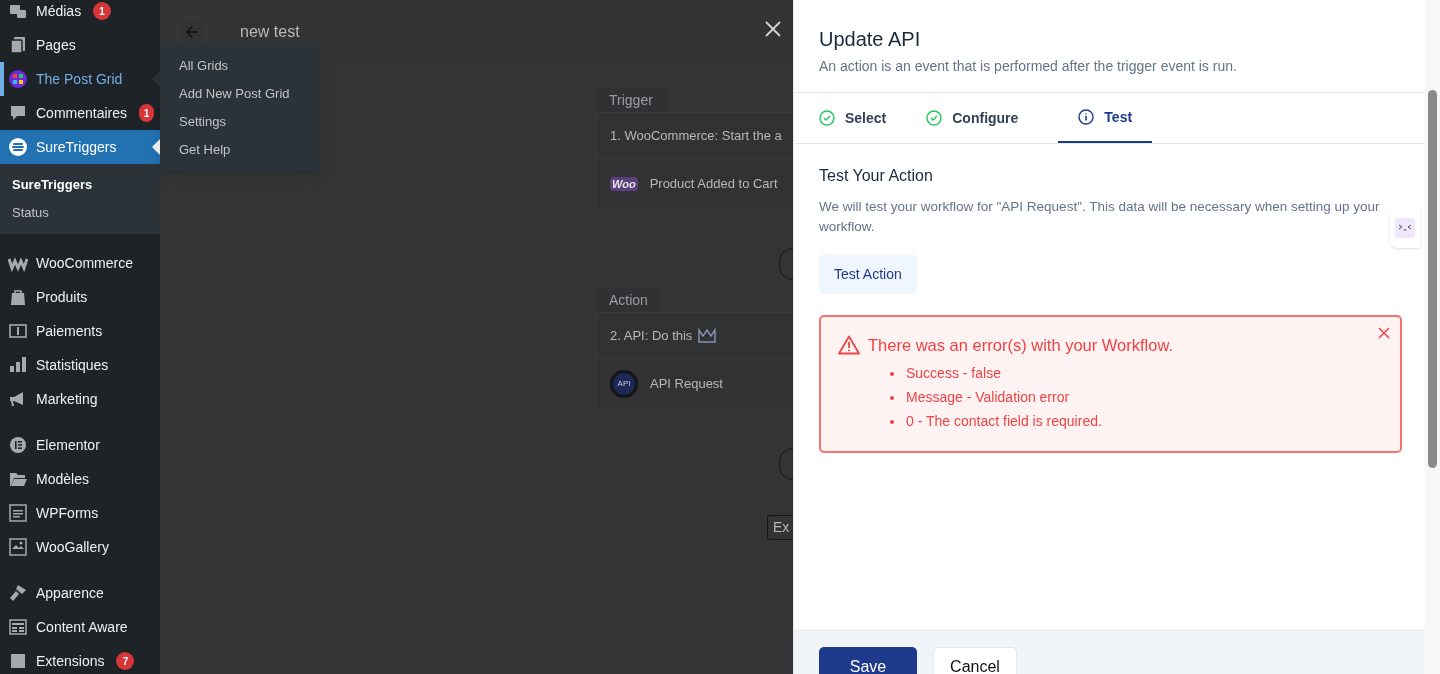 This screenshot has height=674, width=1440. I want to click on menu-item: WooCommerce, so click(80, 263).